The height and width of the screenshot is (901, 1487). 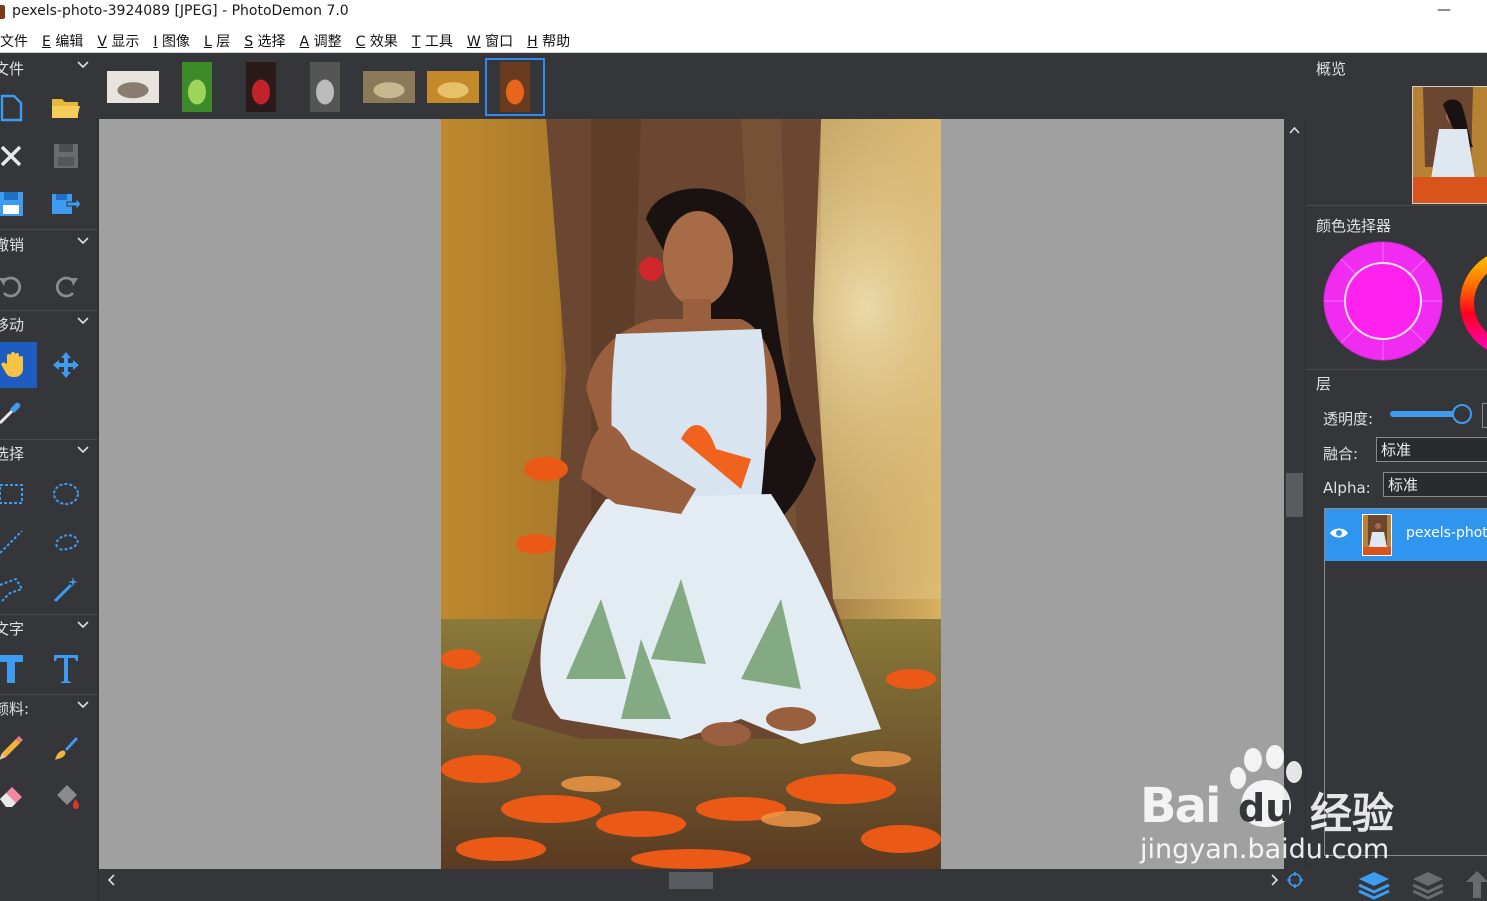 I want to click on menu-item-10: H 帮助, so click(x=548, y=41).